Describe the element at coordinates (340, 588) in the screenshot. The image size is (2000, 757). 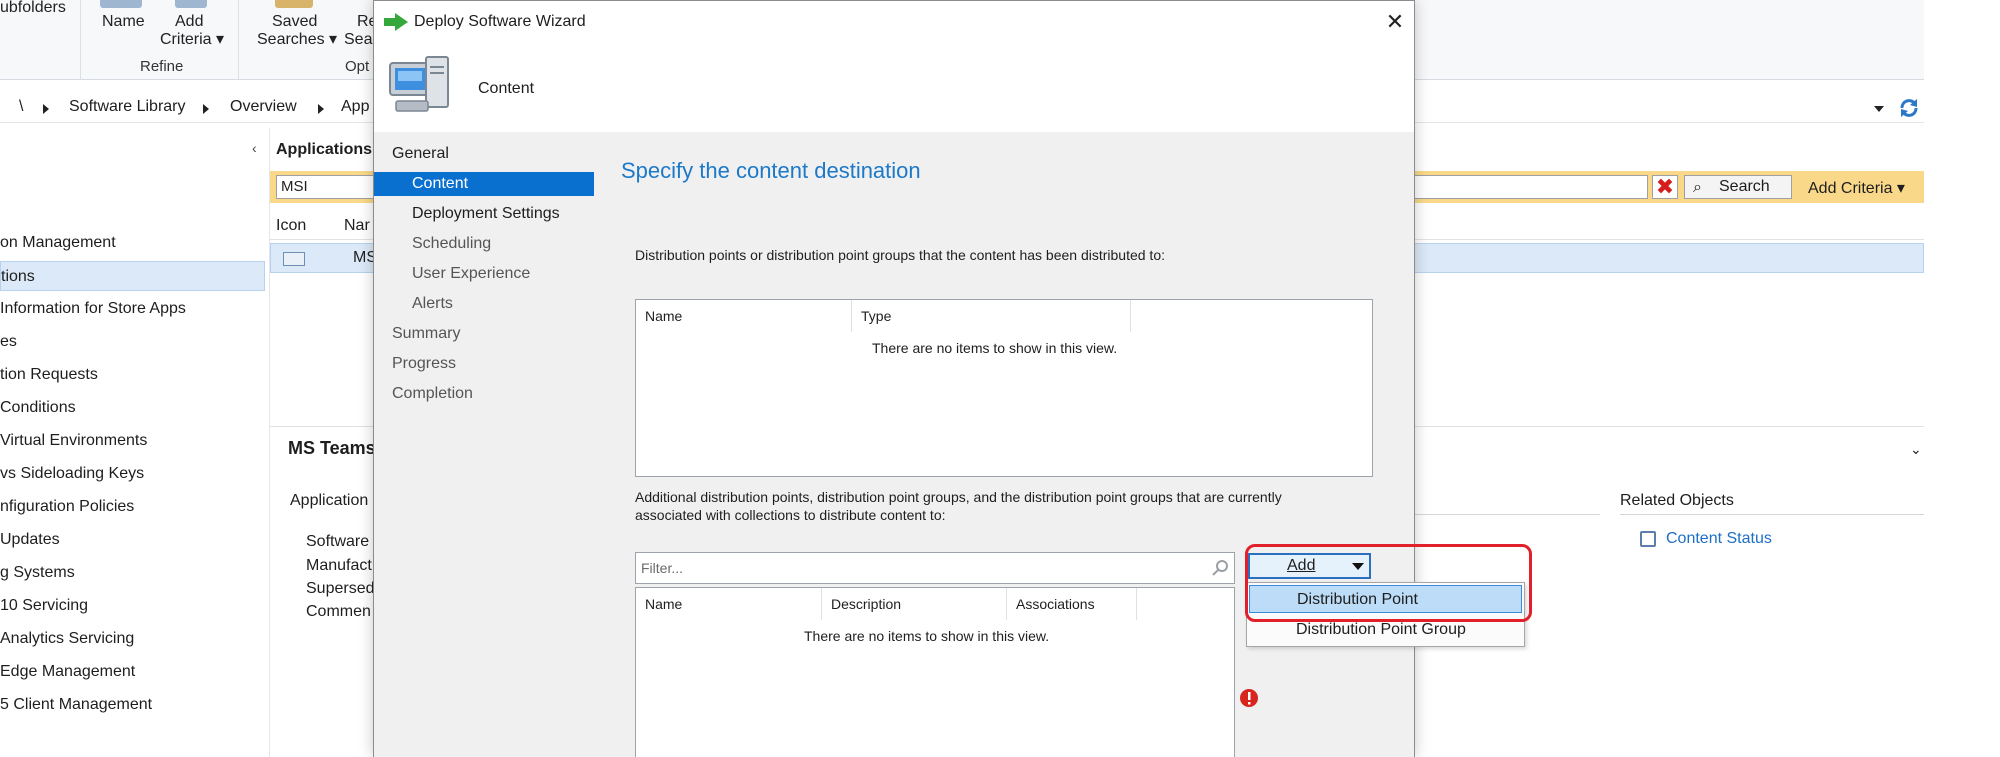
I see `details-field-superseded: Supersed` at that location.